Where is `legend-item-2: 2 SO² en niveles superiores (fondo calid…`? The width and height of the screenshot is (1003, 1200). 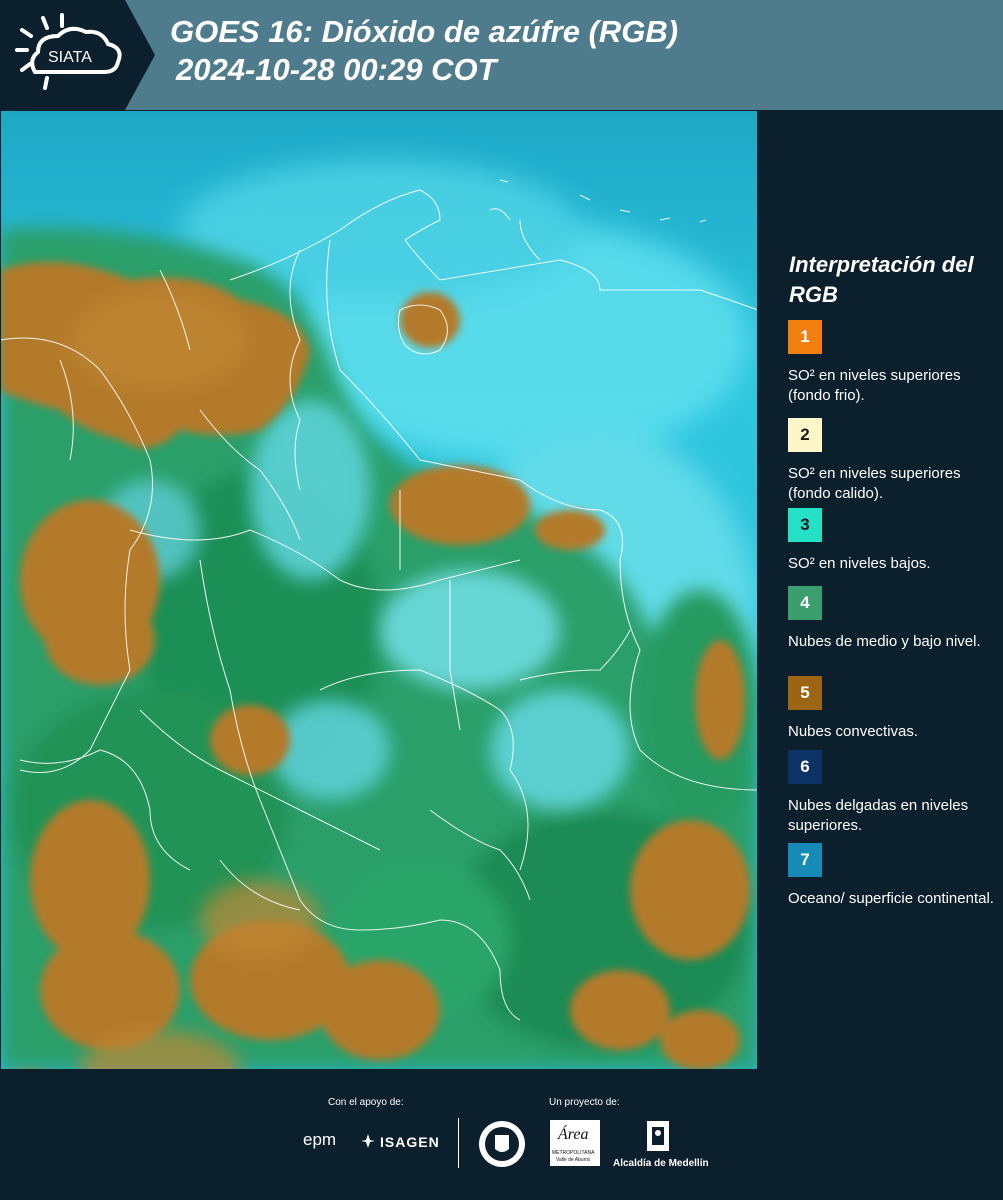
legend-item-2: 2 SO² en niveles superiores (fondo calid… is located at coordinates (893, 461).